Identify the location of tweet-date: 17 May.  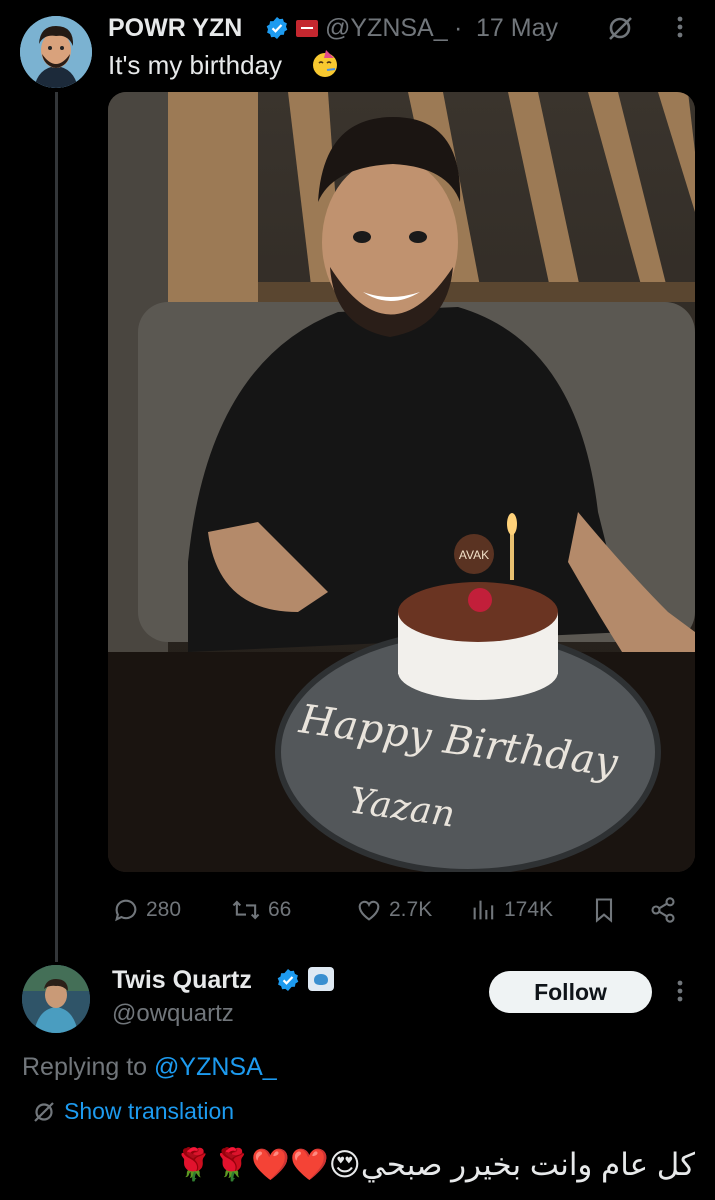
(517, 28).